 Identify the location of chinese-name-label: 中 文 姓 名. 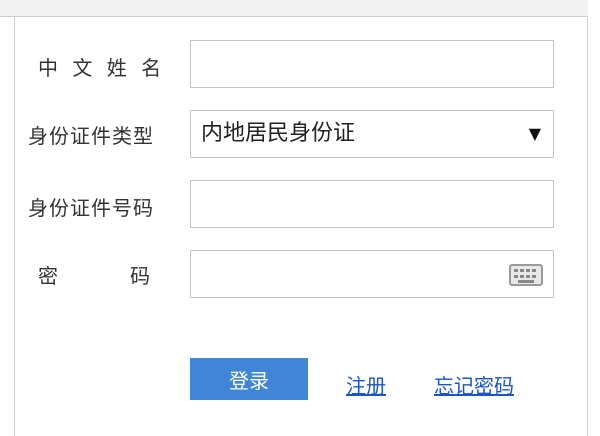
(102, 67).